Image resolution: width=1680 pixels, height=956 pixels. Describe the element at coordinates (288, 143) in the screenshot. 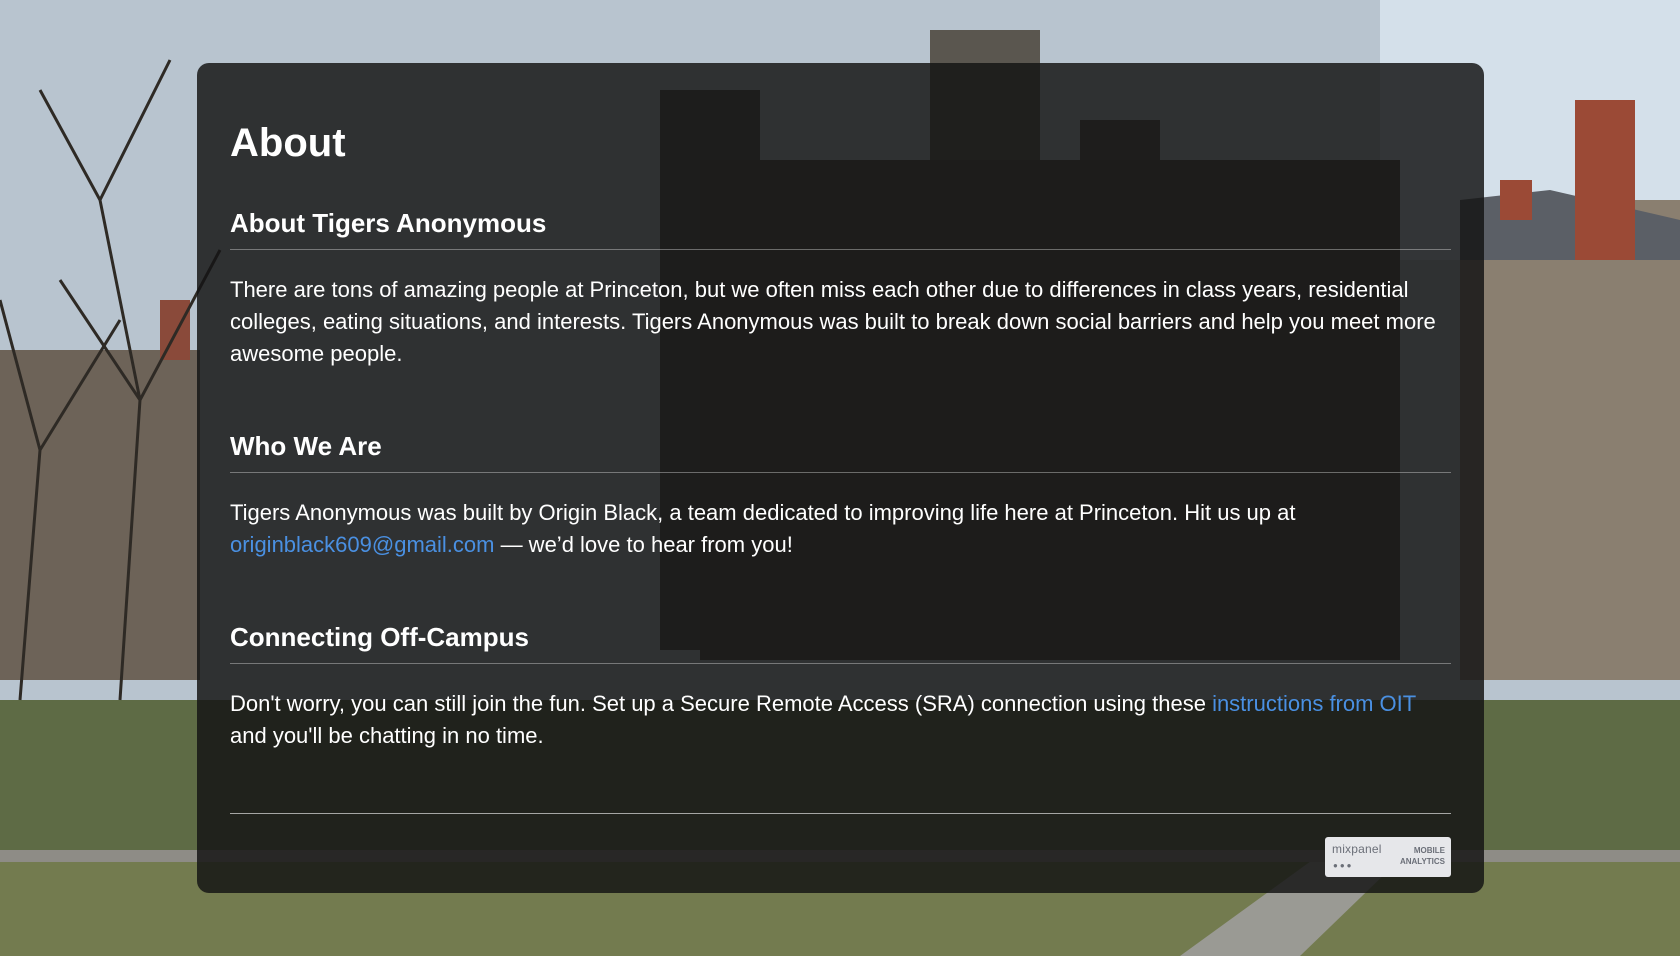

I see `page-title: About` at that location.